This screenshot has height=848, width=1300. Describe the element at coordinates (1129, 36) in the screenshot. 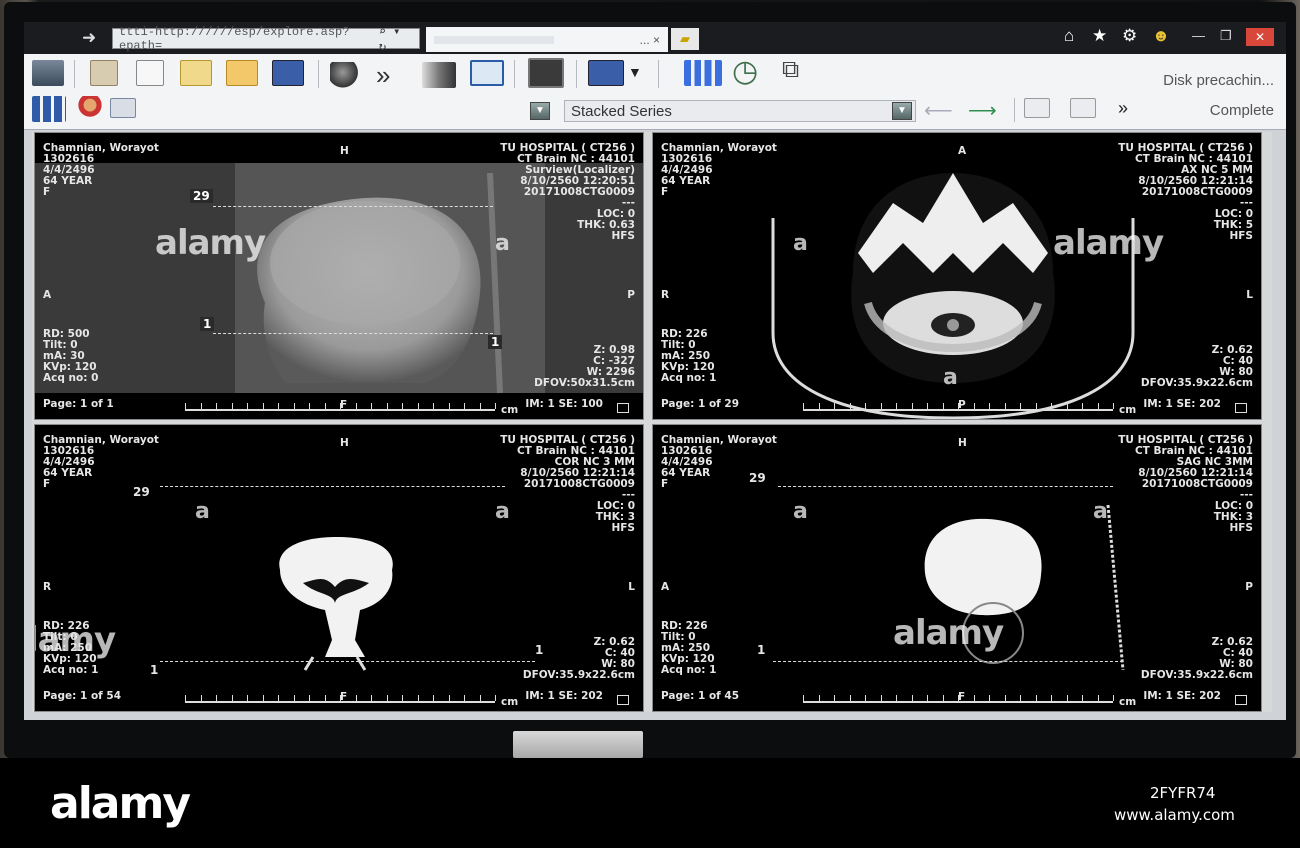

I see `settings-gear-icon: ⚙` at that location.